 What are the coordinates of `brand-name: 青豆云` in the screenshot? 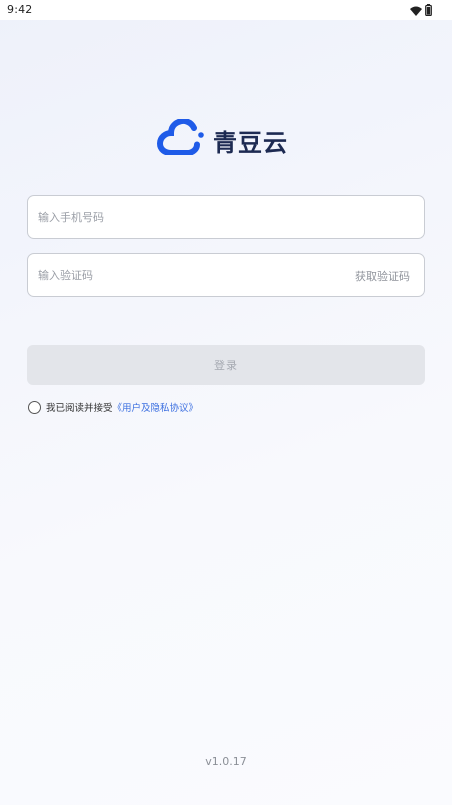 It's located at (250, 142).